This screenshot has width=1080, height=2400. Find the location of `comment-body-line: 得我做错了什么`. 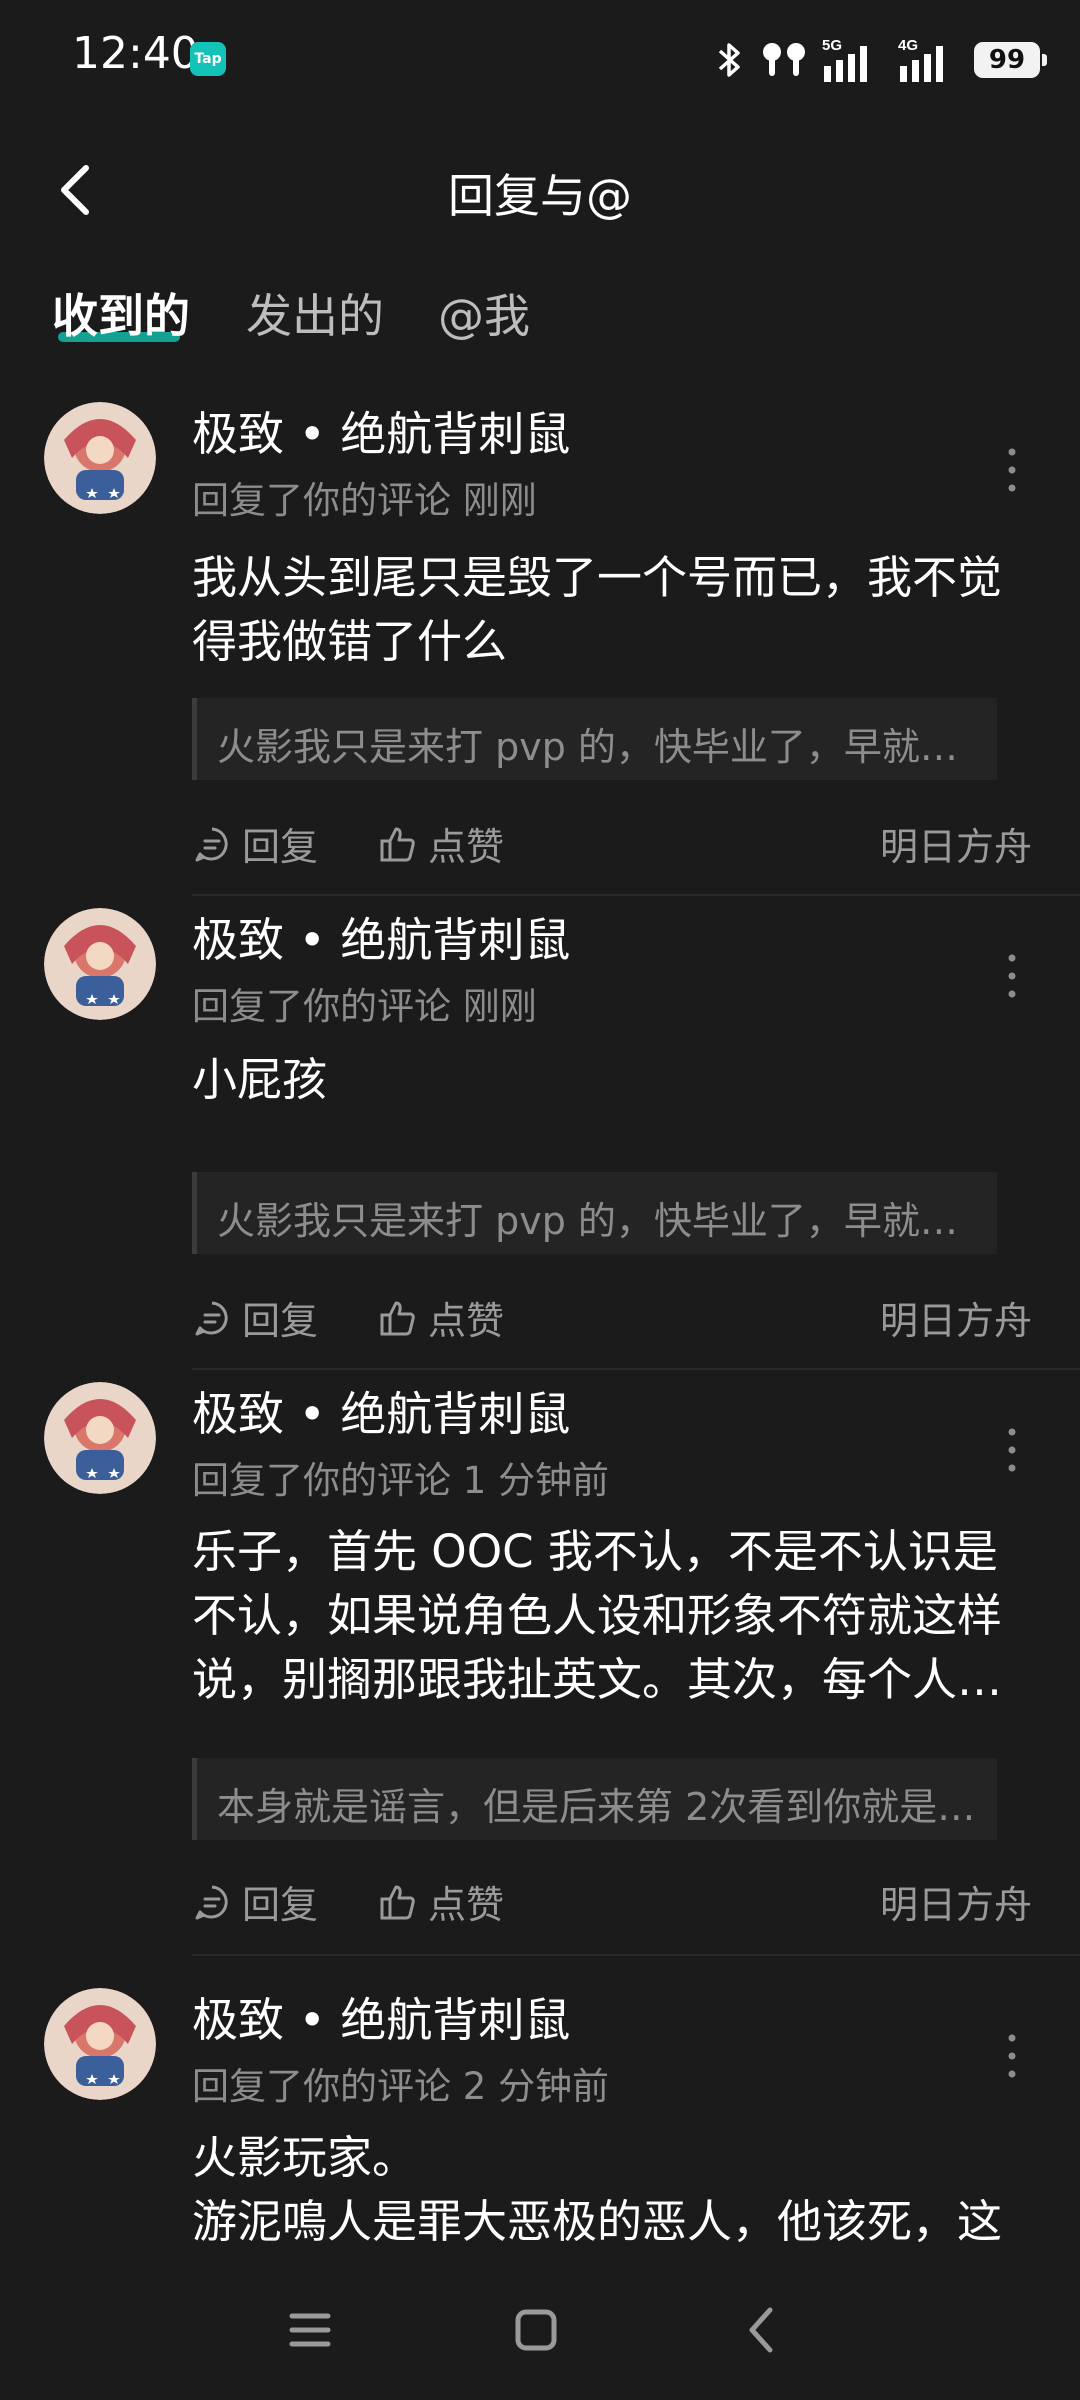

comment-body-line: 得我做错了什么 is located at coordinates (350, 641).